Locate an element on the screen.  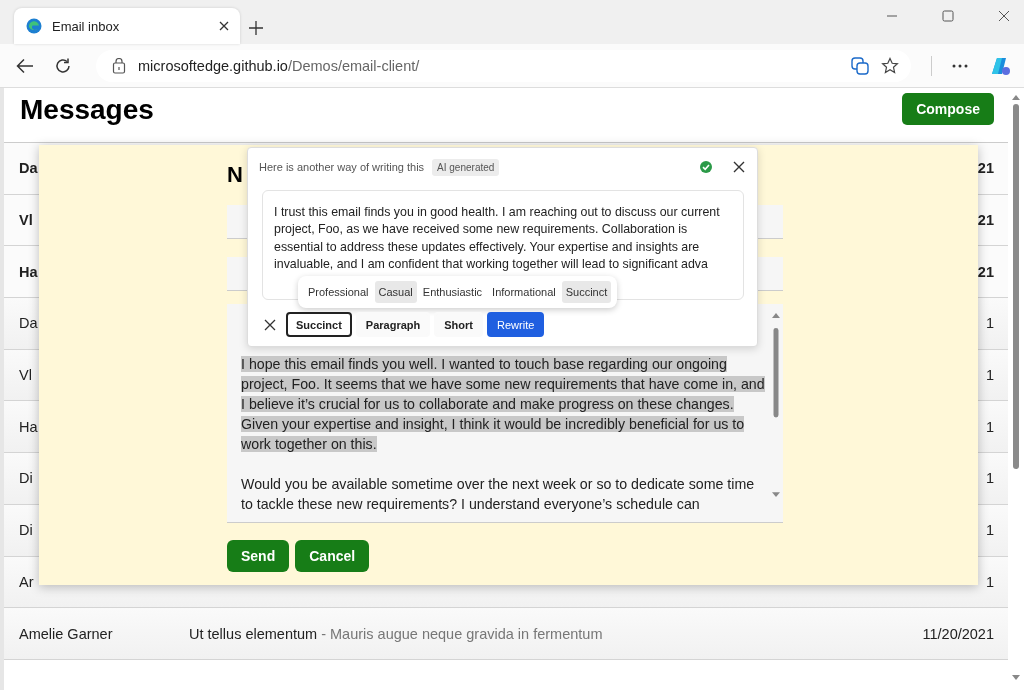
more-icon is located at coordinates (960, 65).